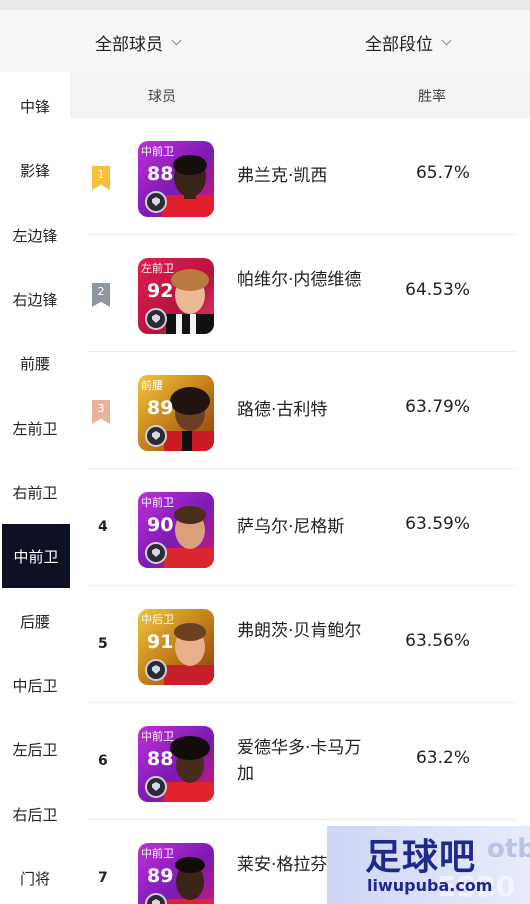  I want to click on filter-bar: 全部球员 全部段位, so click(265, 41).